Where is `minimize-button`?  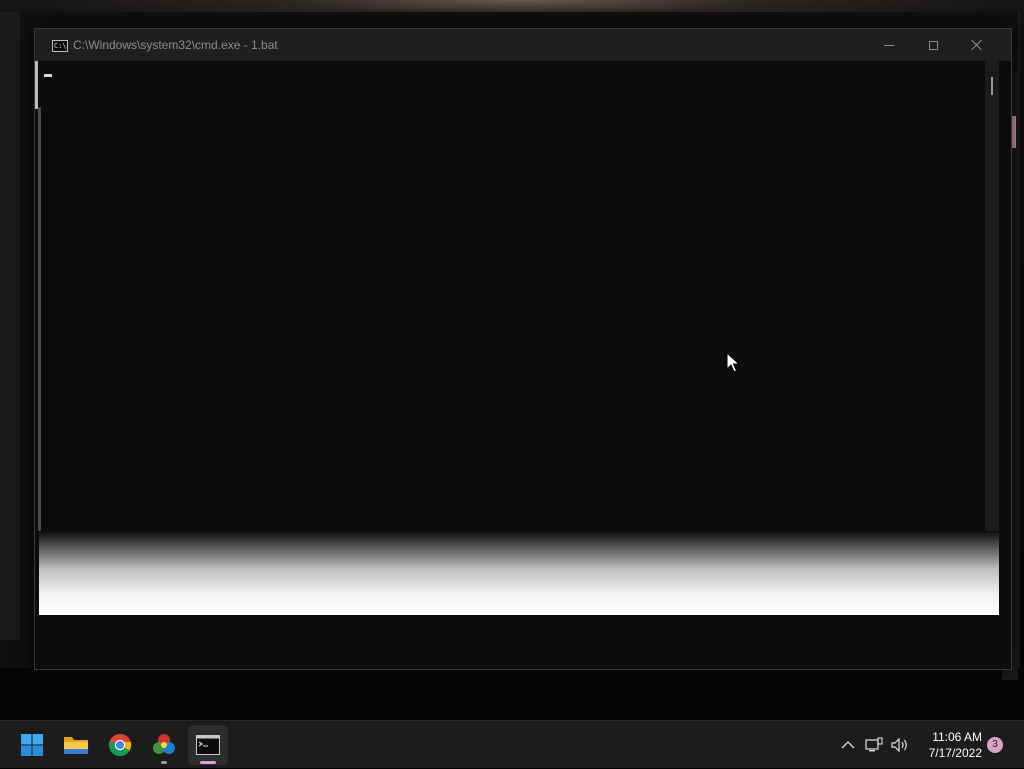 minimize-button is located at coordinates (889, 45).